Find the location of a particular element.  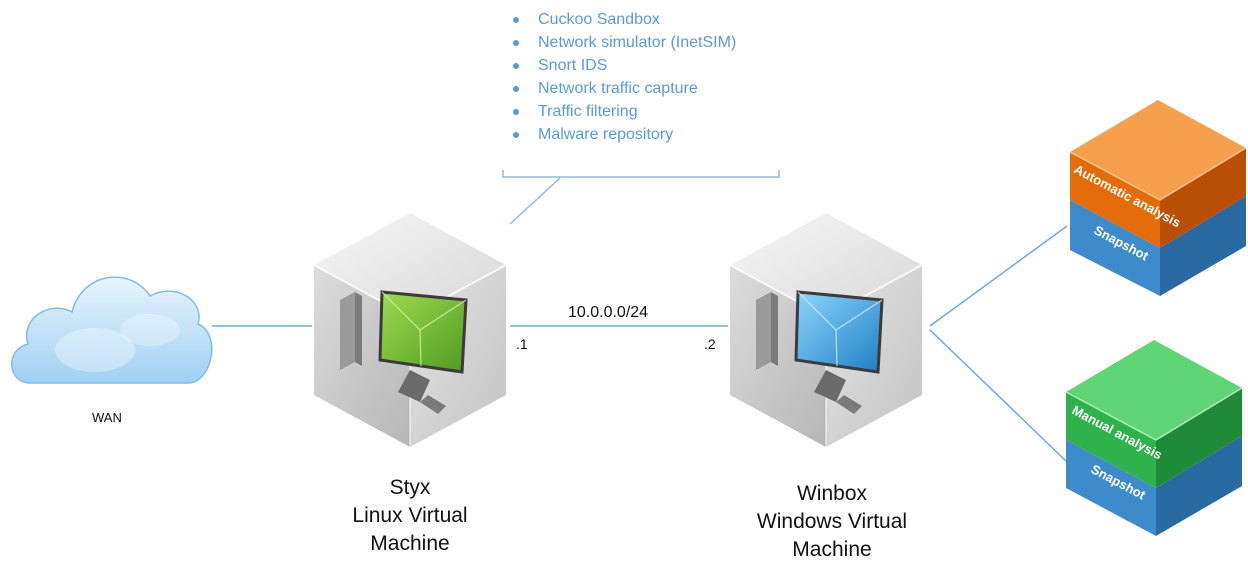

feature-bracket is located at coordinates (641, 174).